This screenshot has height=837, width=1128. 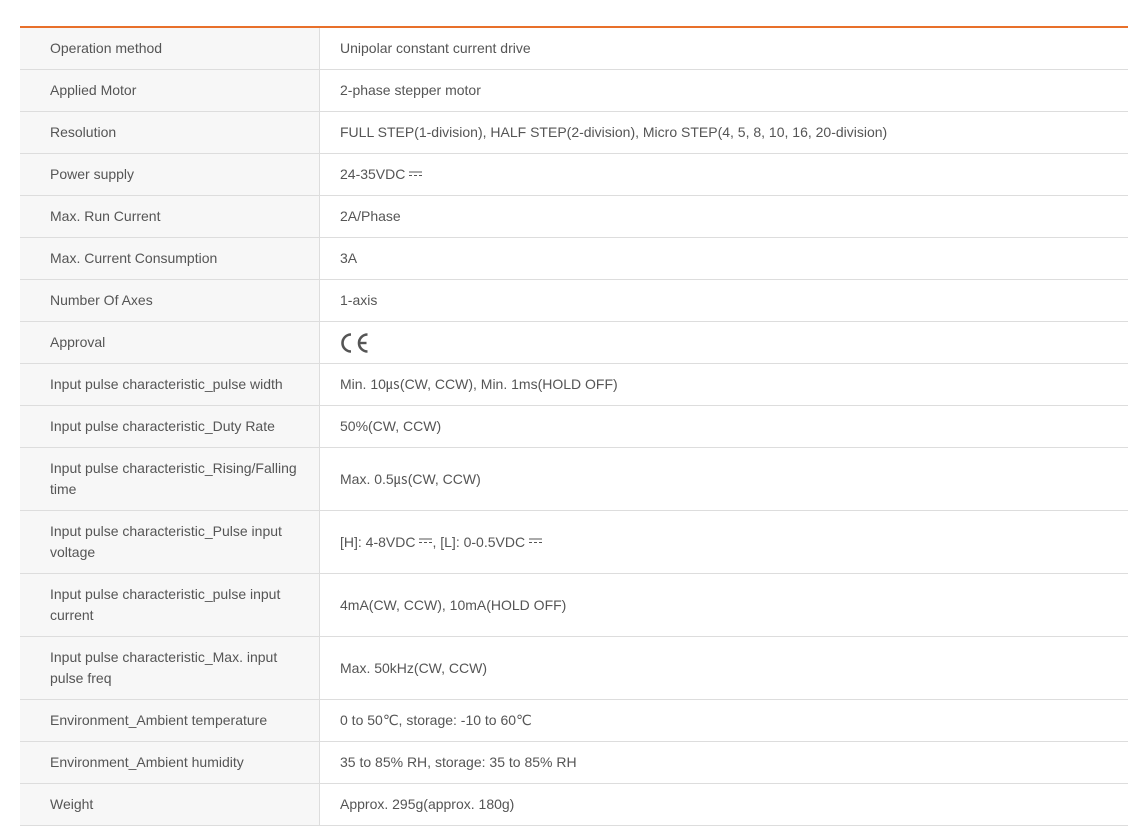 What do you see at coordinates (170, 762) in the screenshot?
I see `spec-label: Environment_Ambient humidity` at bounding box center [170, 762].